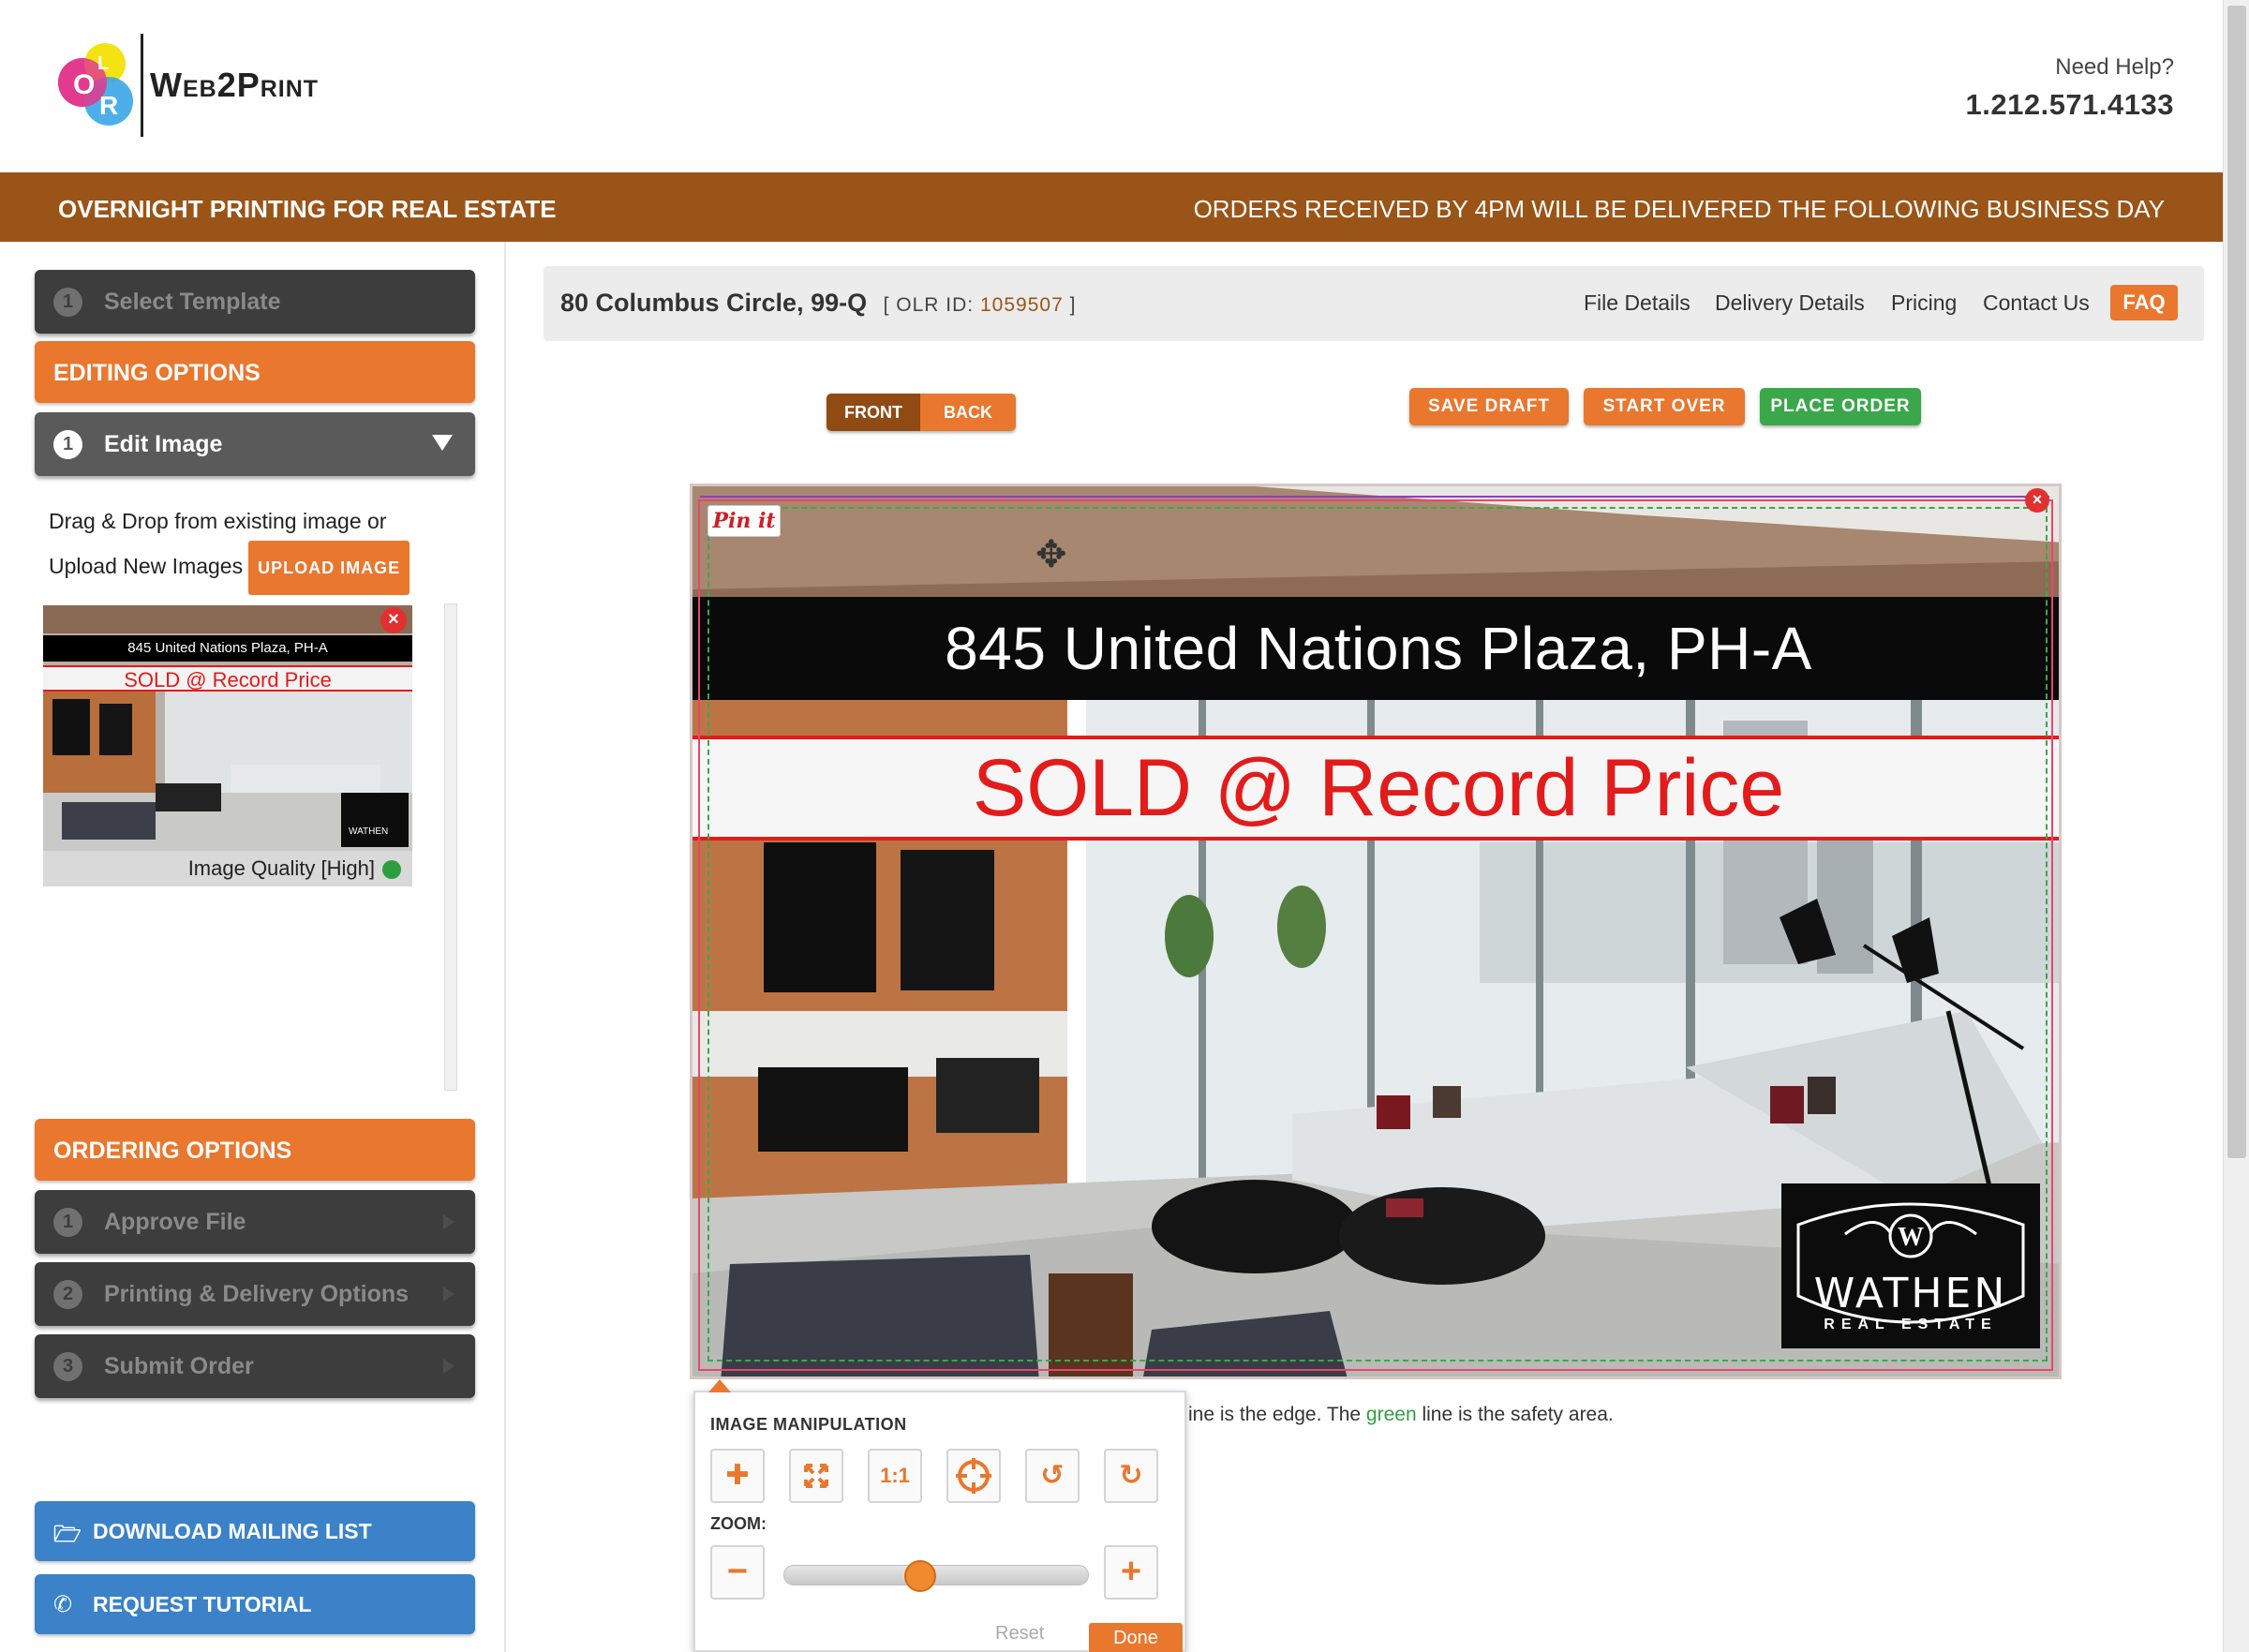 Image resolution: width=2249 pixels, height=1652 pixels. What do you see at coordinates (108, 105) in the screenshot?
I see `svg-text: R` at bounding box center [108, 105].